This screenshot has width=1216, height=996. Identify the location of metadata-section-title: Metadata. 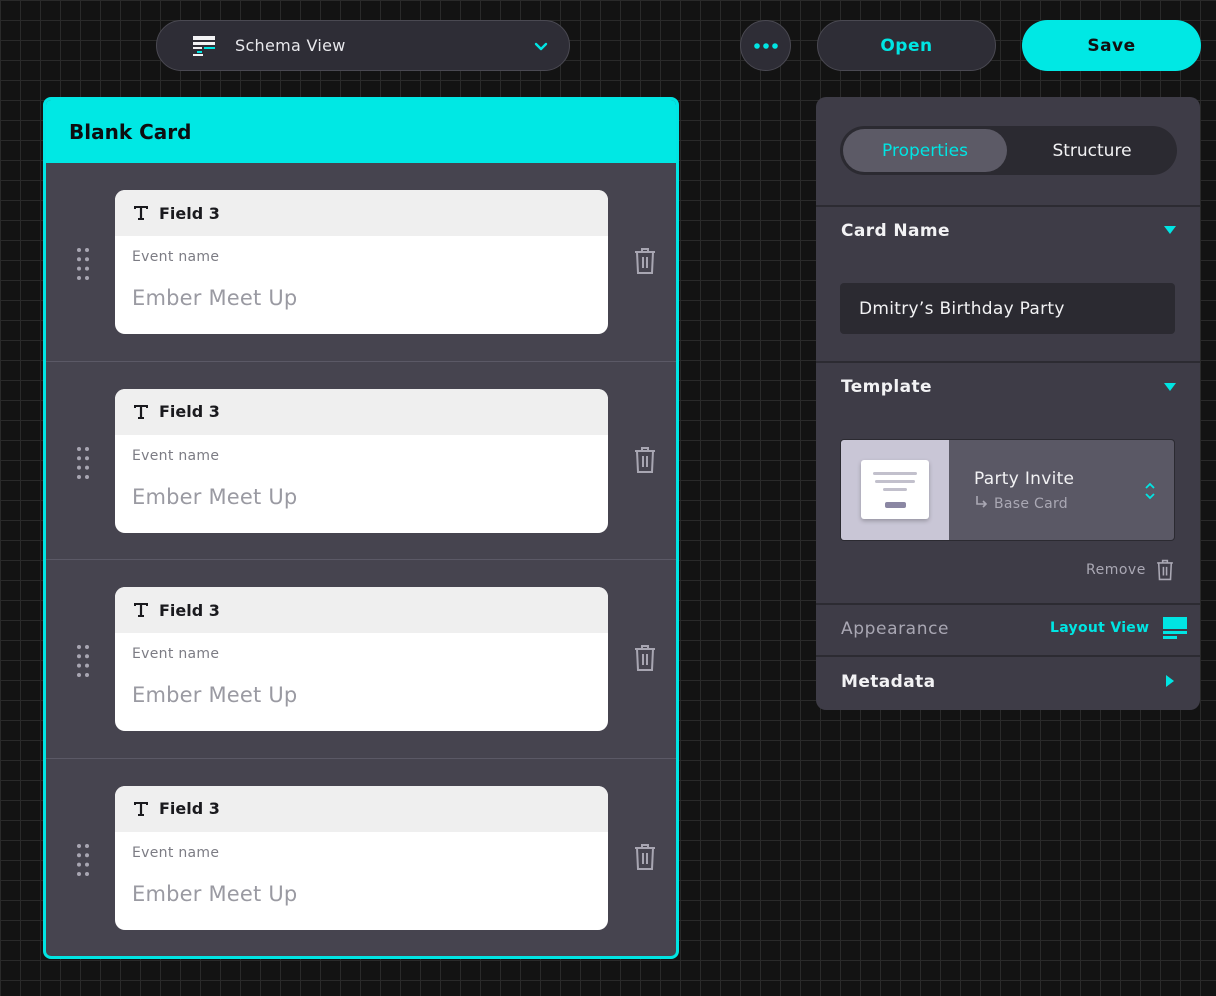
(888, 682).